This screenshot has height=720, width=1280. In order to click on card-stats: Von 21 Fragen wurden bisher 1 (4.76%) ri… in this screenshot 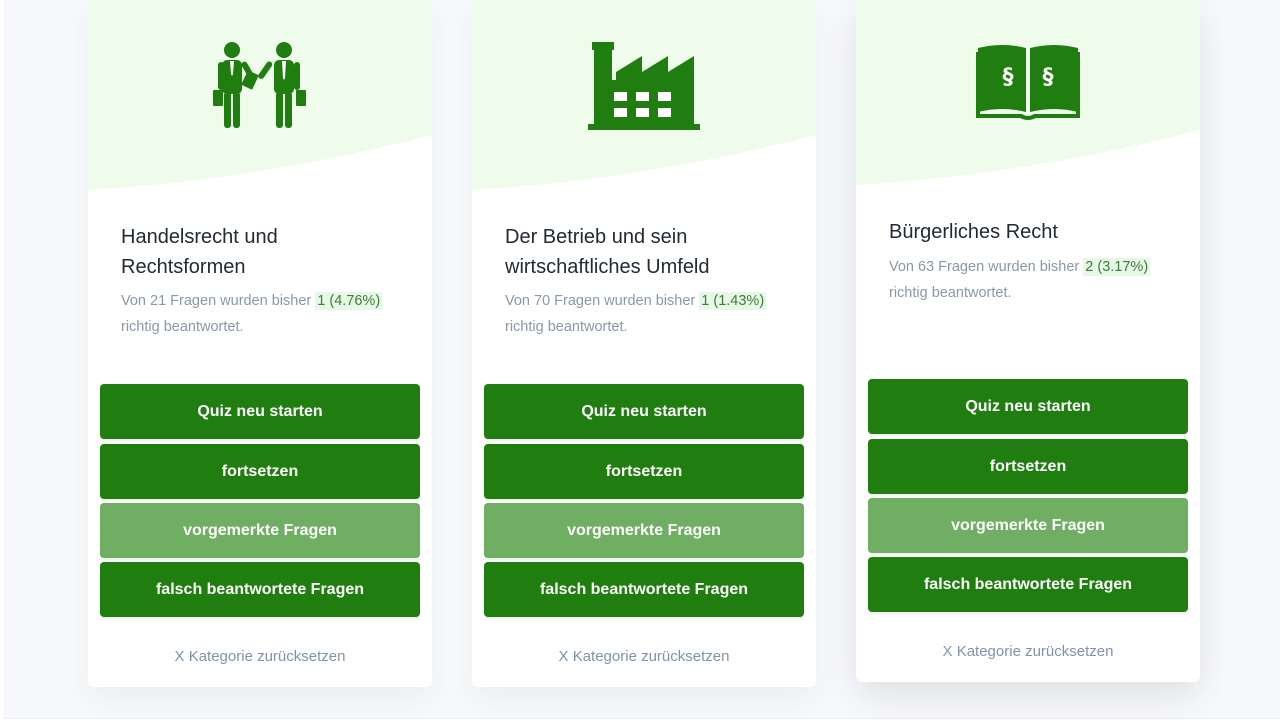, I will do `click(266, 314)`.